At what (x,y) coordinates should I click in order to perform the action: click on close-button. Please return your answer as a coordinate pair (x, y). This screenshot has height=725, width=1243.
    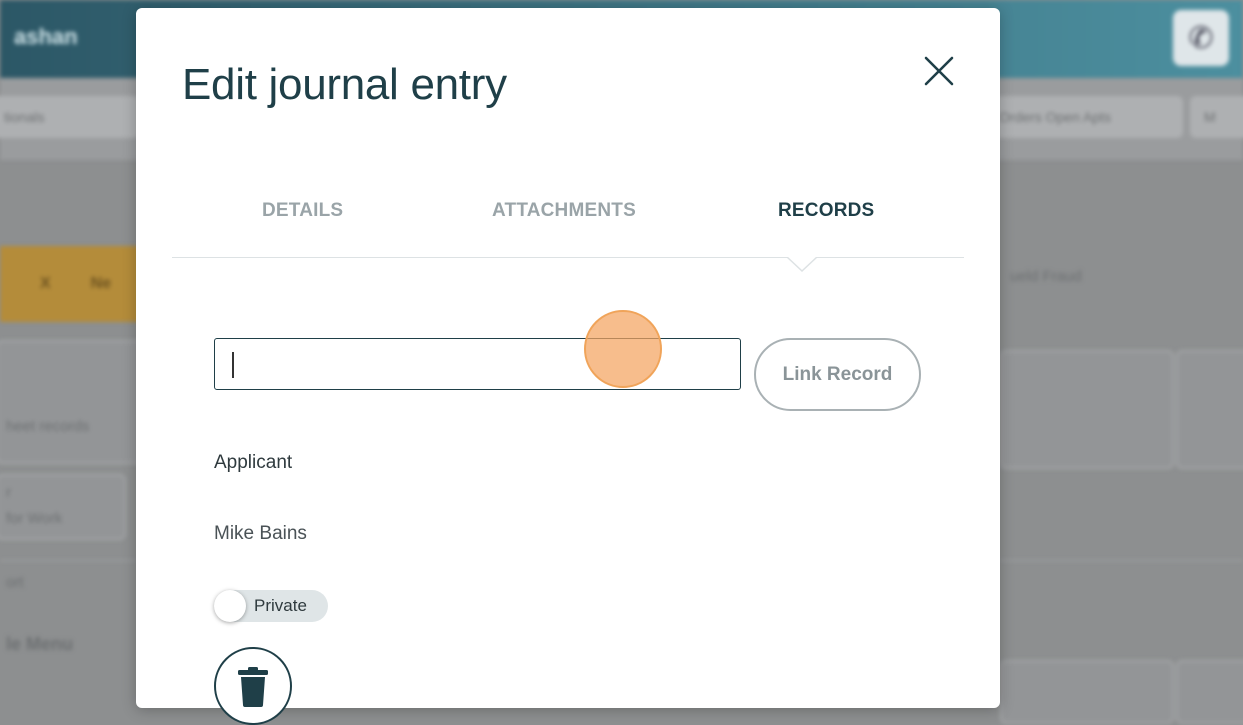
    Looking at the image, I should click on (939, 71).